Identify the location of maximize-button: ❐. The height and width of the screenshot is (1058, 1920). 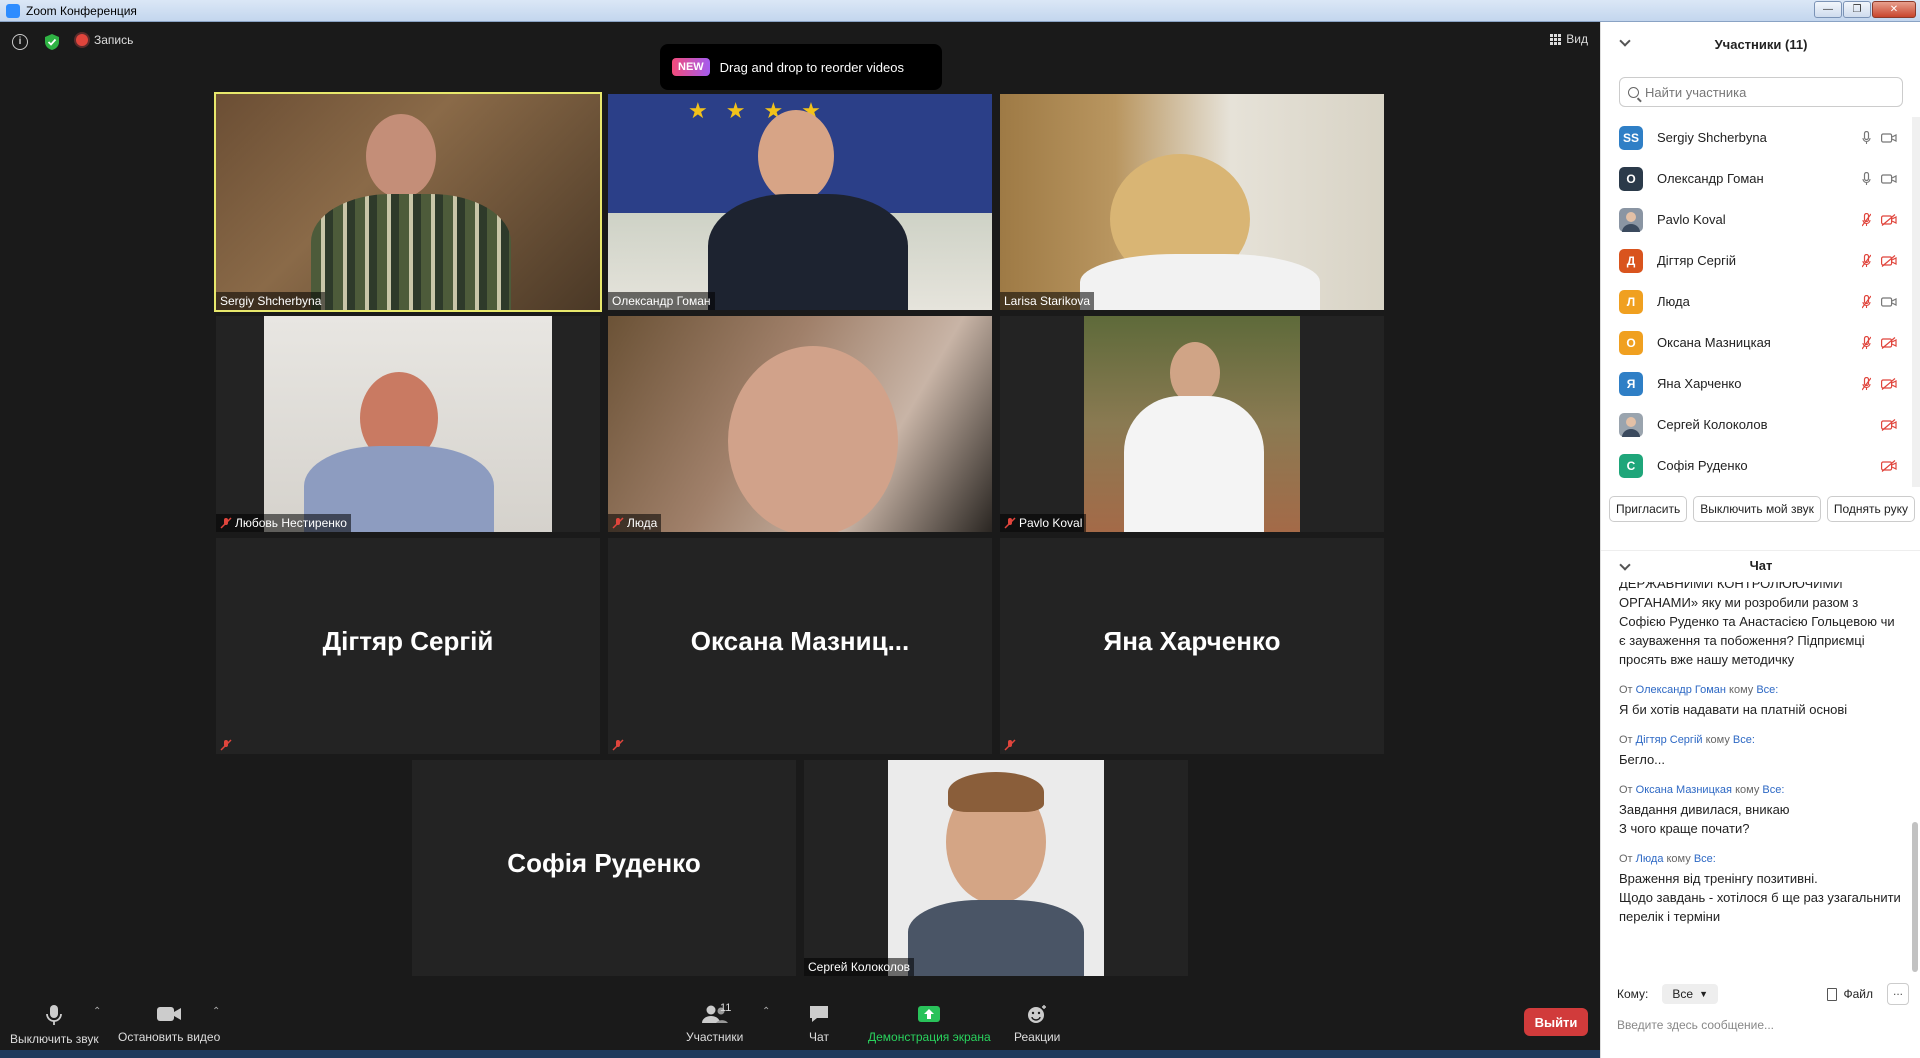
(1857, 9).